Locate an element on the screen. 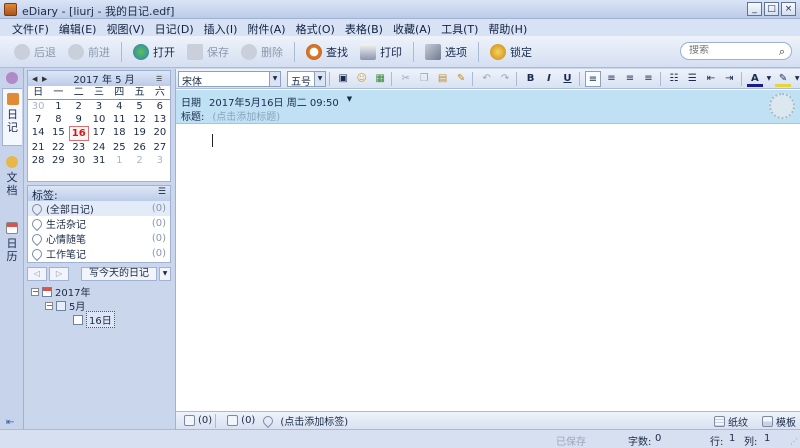 The image size is (800, 448). menu-insert: 插入(I) is located at coordinates (222, 27).